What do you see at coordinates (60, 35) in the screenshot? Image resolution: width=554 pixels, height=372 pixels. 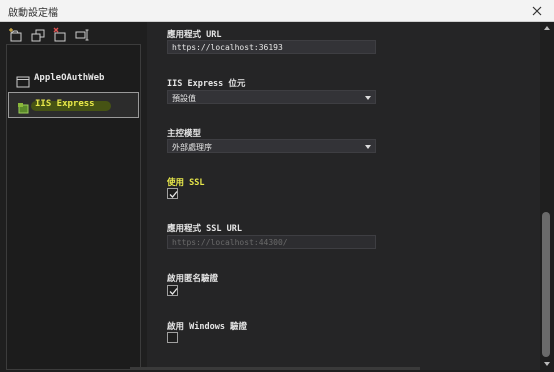 I see `delete-profile-icon` at bounding box center [60, 35].